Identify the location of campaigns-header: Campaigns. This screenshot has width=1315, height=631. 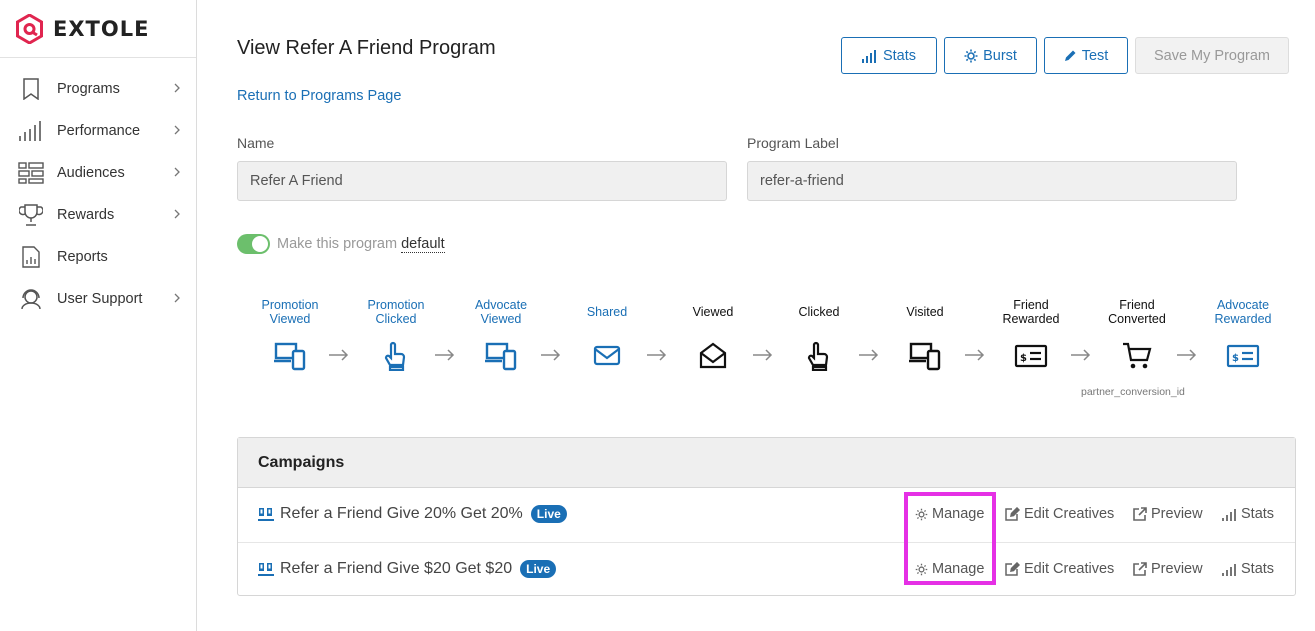
(766, 463).